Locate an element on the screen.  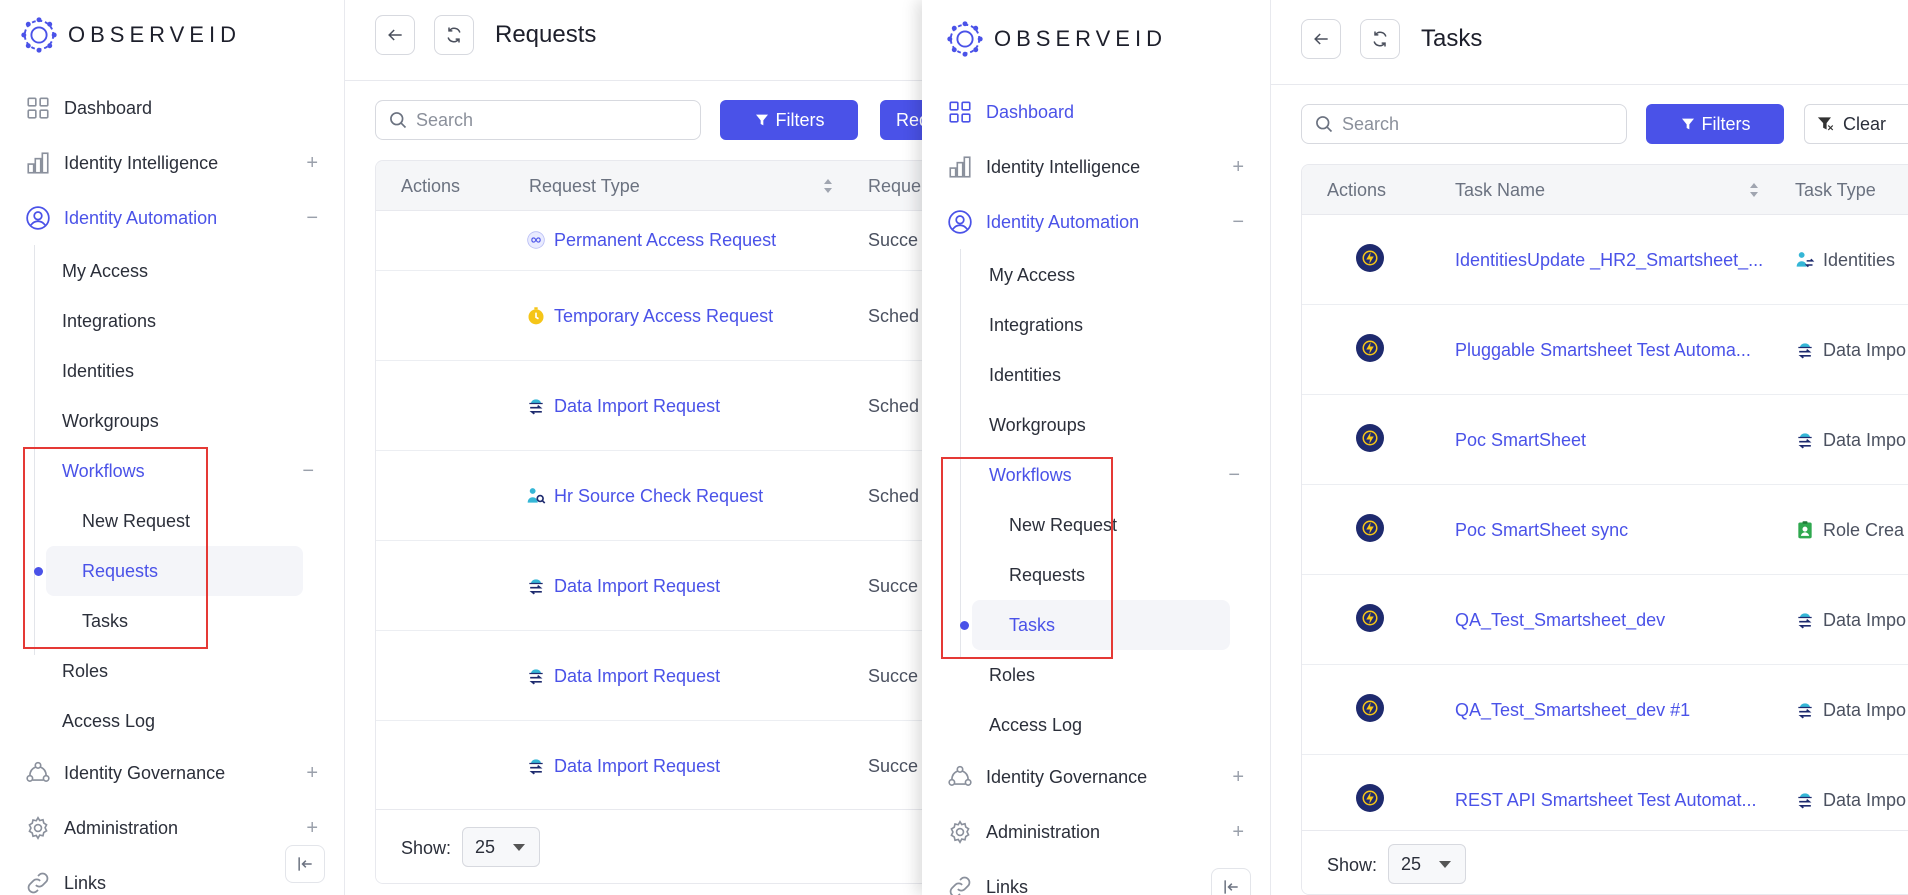
table-row: Permanent Access Request Succe is located at coordinates (649, 241).